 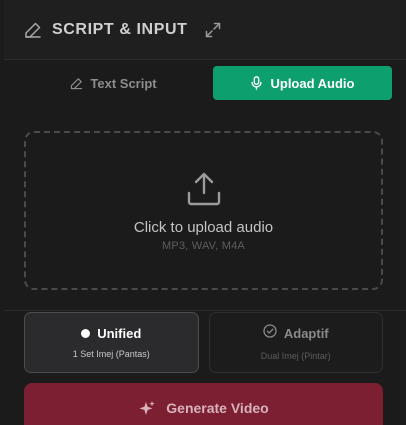 I want to click on tab-upload-audio: Upload Audio, so click(x=302, y=83).